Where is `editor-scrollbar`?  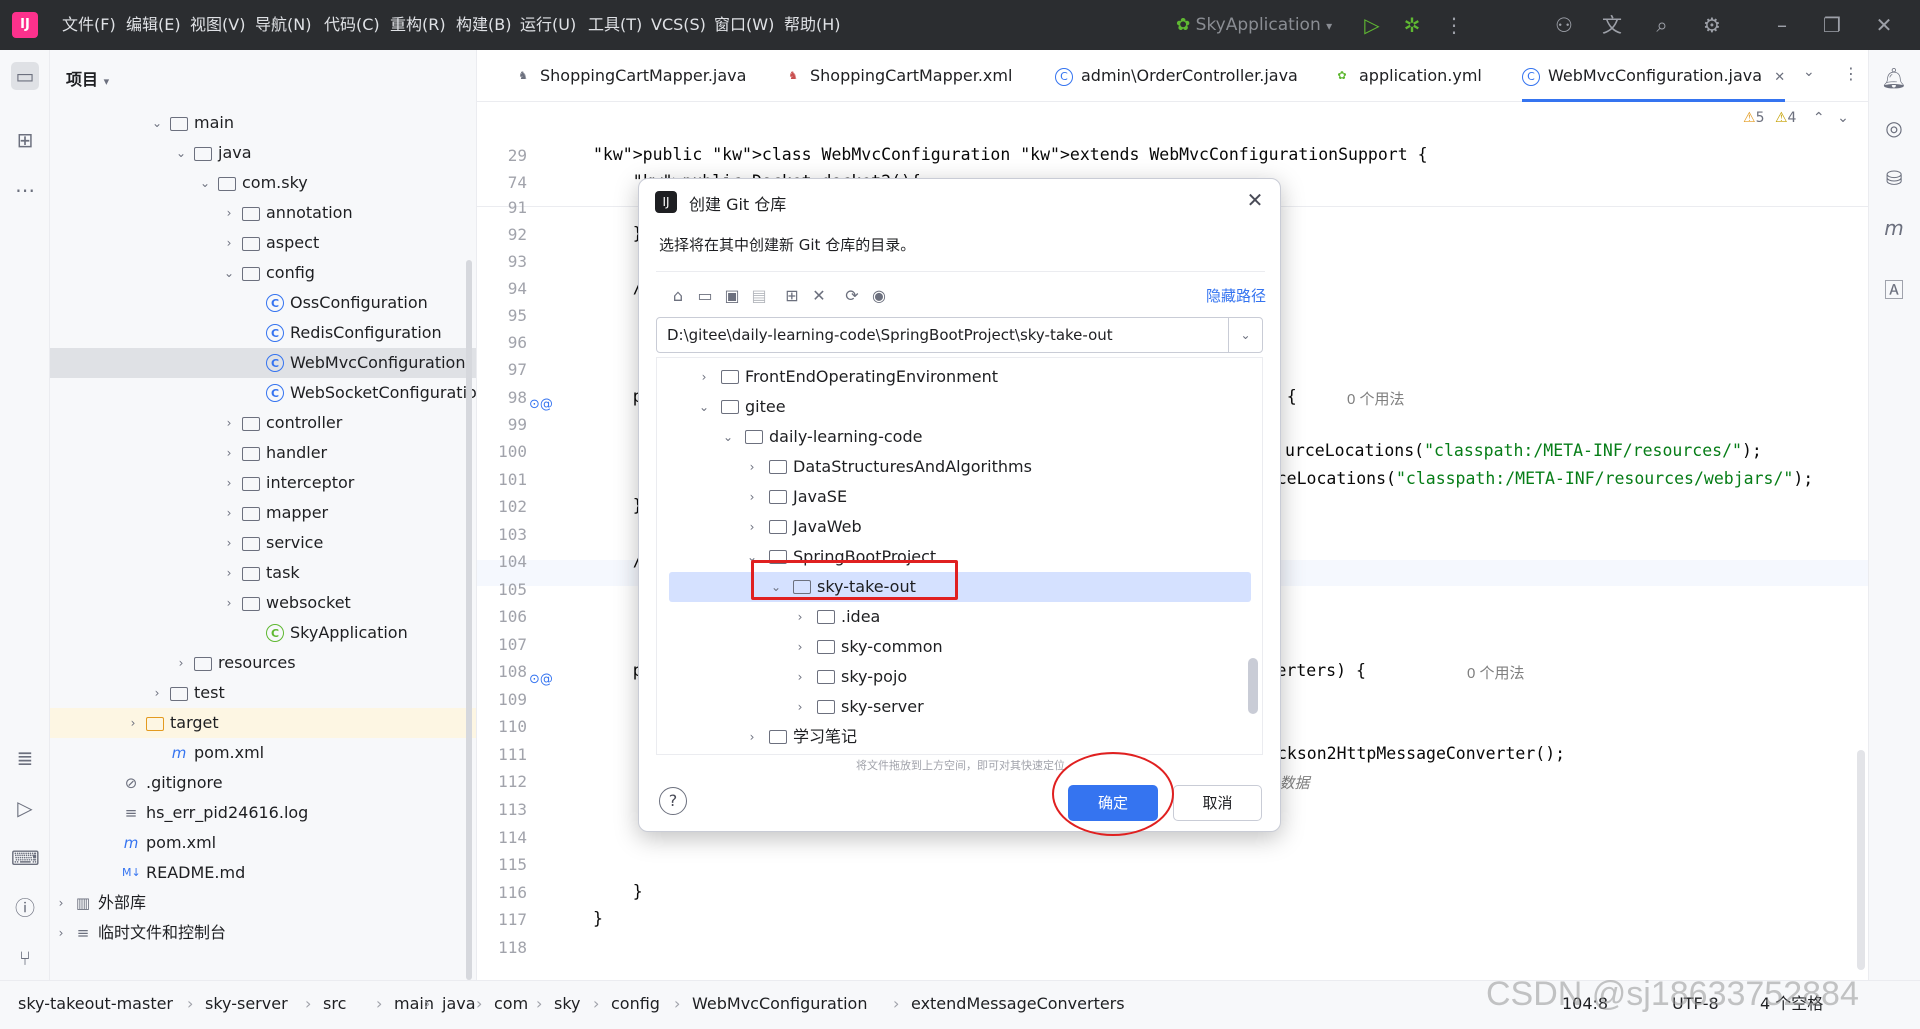
editor-scrollbar is located at coordinates (1861, 860).